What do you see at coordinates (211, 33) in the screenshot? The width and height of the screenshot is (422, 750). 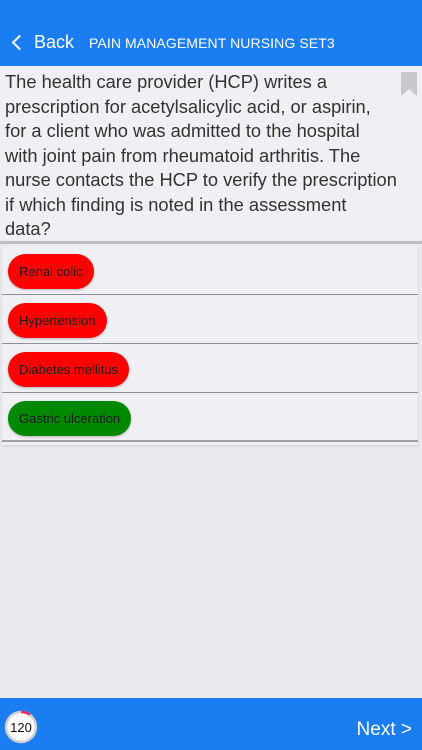 I see `navigation-bar: Back PAIN MANAGEMENT NURSING SET3` at bounding box center [211, 33].